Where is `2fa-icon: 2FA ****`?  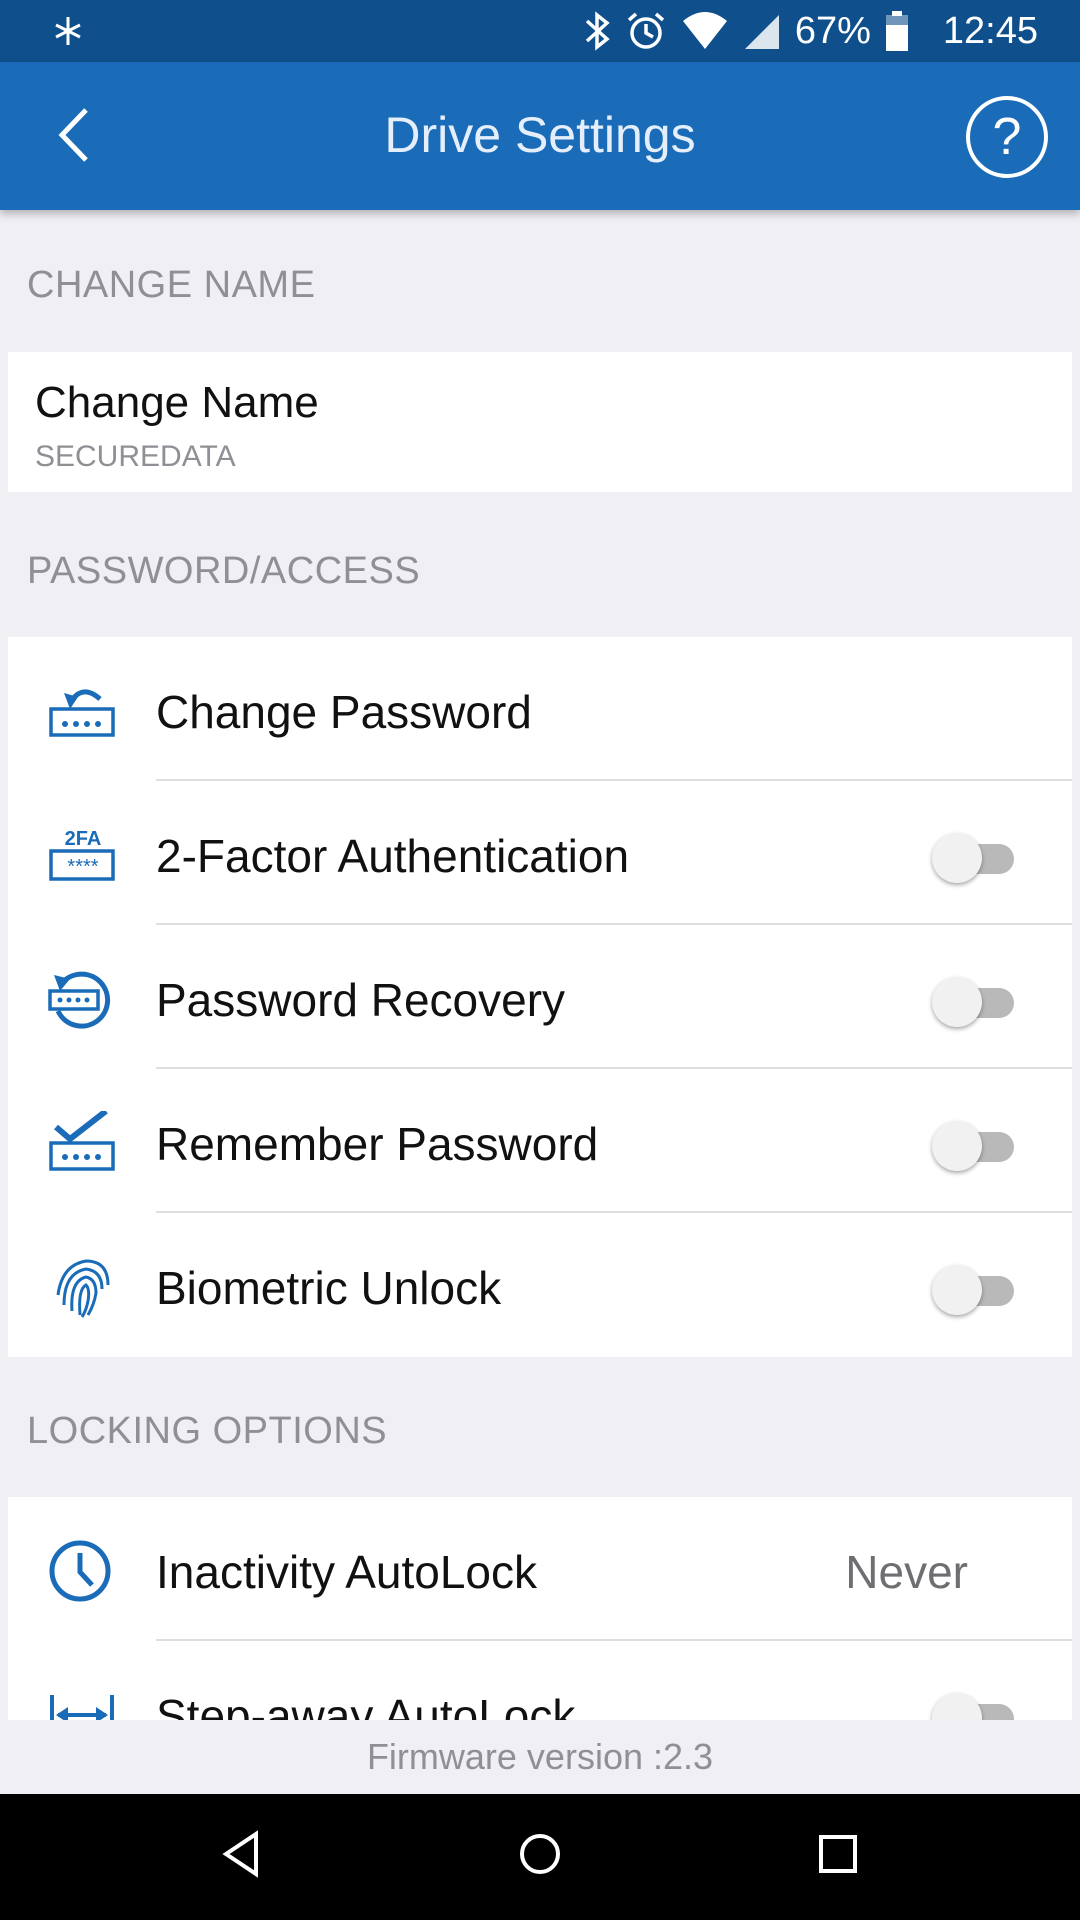
2fa-icon: 2FA **** is located at coordinates (82, 854).